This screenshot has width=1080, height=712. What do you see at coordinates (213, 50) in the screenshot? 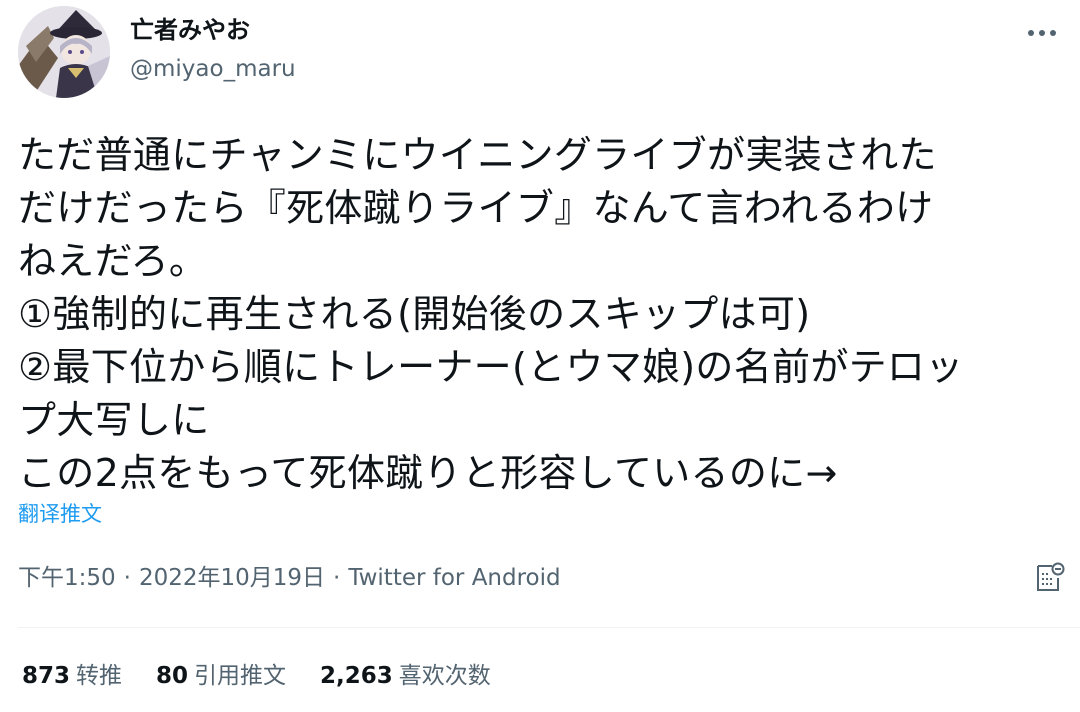
I see `user-name-block: 亡者みやお @miyao_maru` at bounding box center [213, 50].